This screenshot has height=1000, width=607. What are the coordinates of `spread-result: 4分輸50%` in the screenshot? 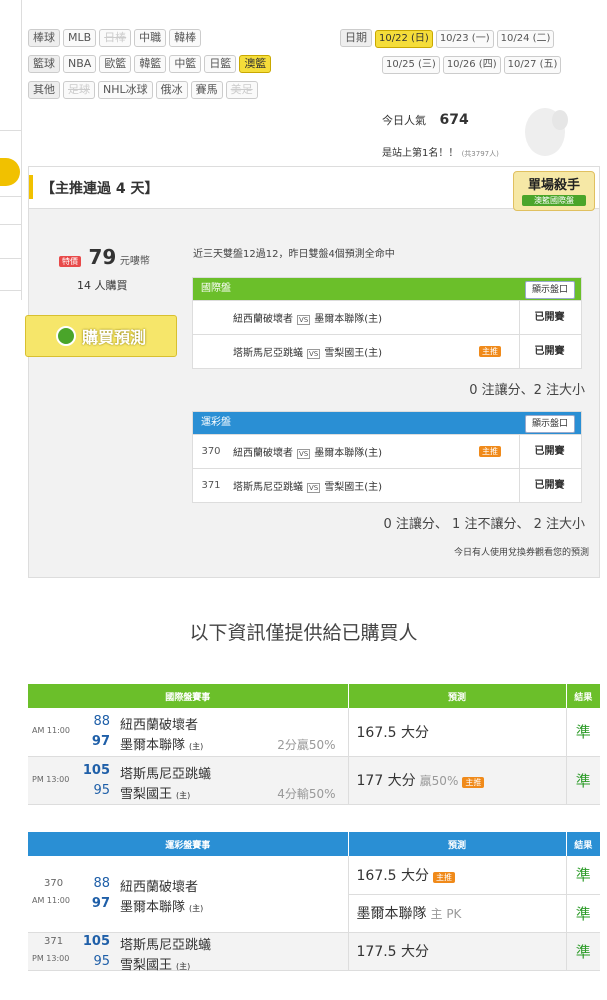 It's located at (306, 793).